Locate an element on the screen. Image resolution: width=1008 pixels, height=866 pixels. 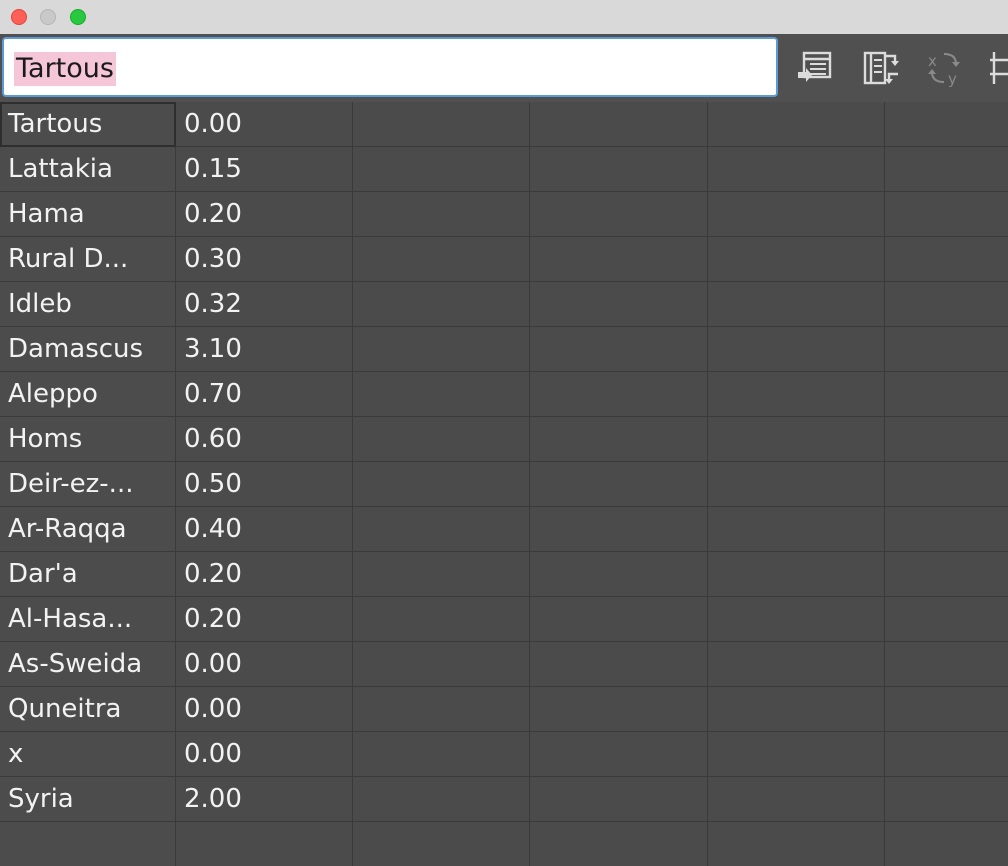
swap-xy-icon: x y is located at coordinates (944, 68).